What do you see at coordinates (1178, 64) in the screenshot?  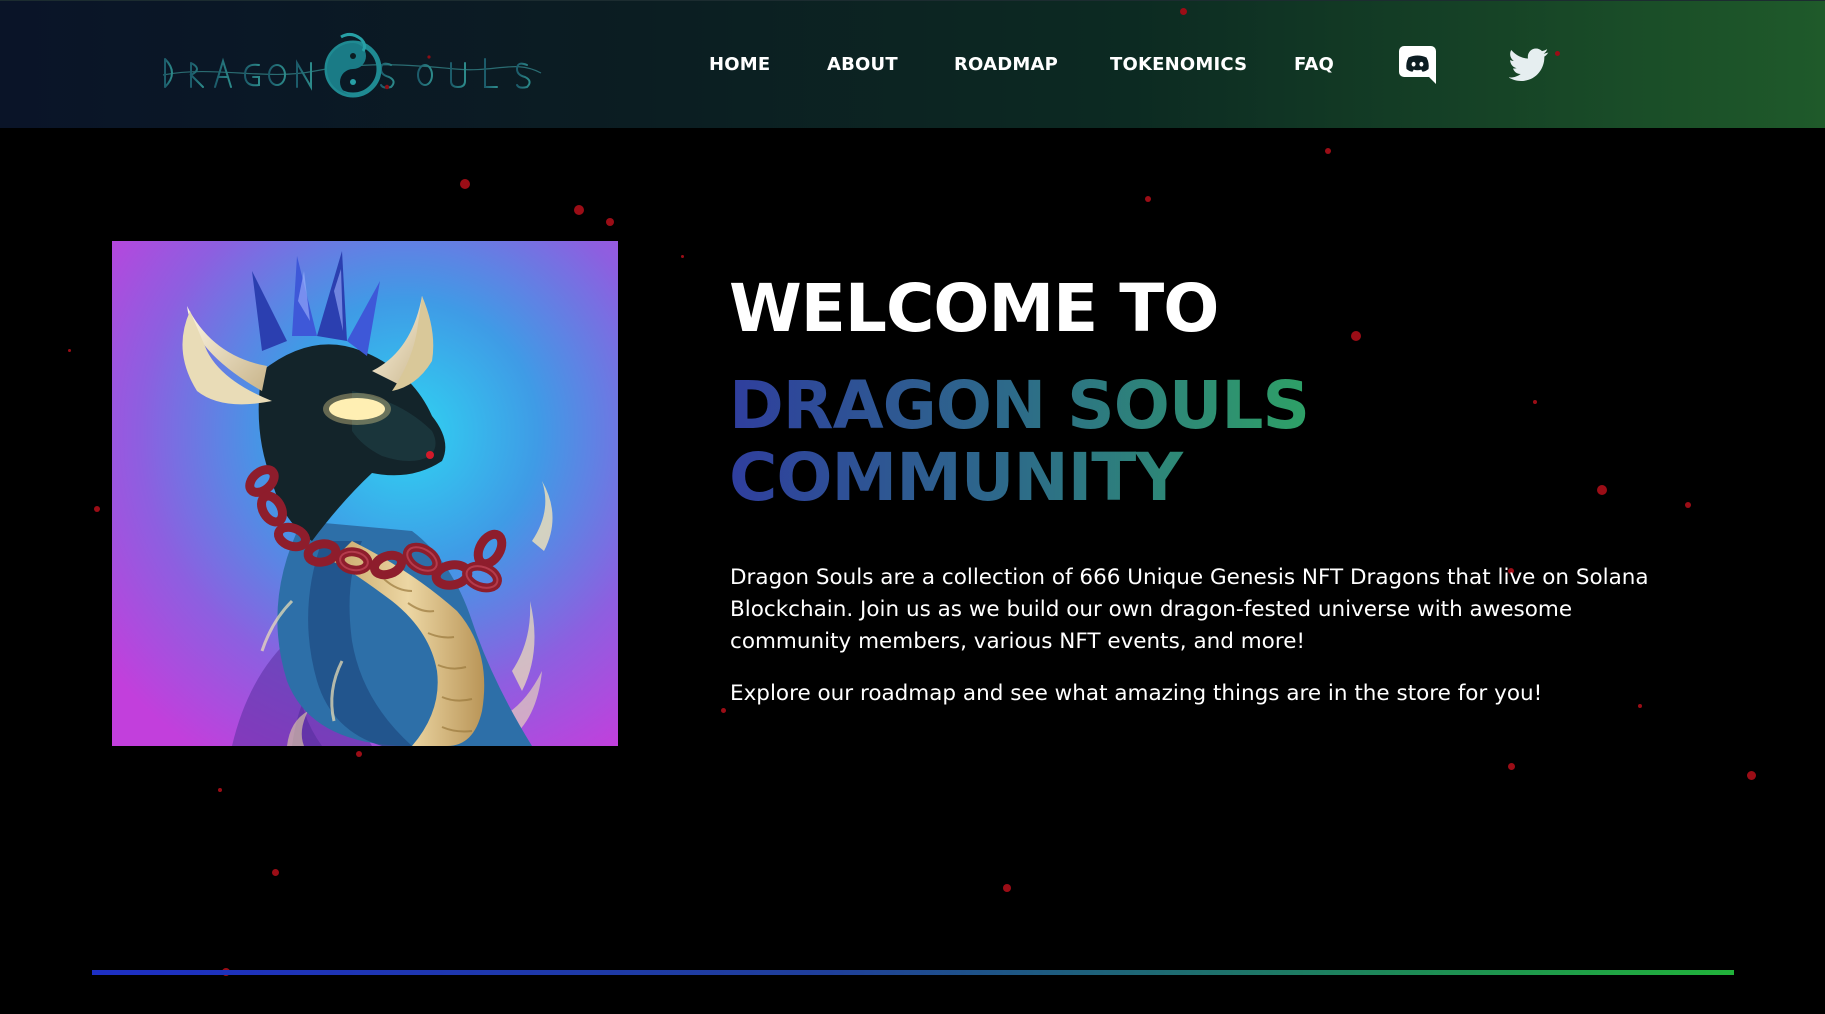 I see `nav-tokenomics-link: TOKENOMICS` at bounding box center [1178, 64].